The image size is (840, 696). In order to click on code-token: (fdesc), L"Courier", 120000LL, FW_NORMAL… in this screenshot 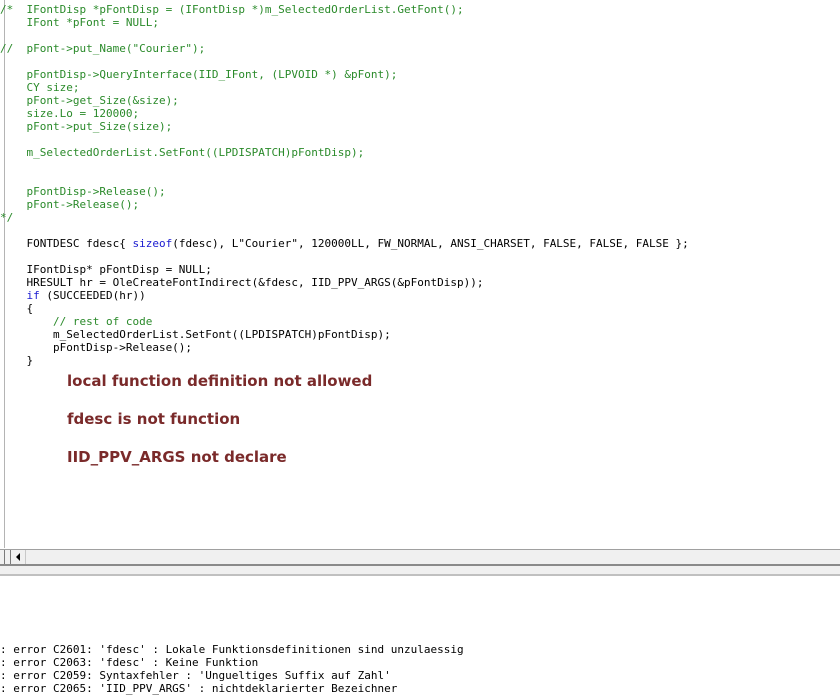, I will do `click(430, 243)`.